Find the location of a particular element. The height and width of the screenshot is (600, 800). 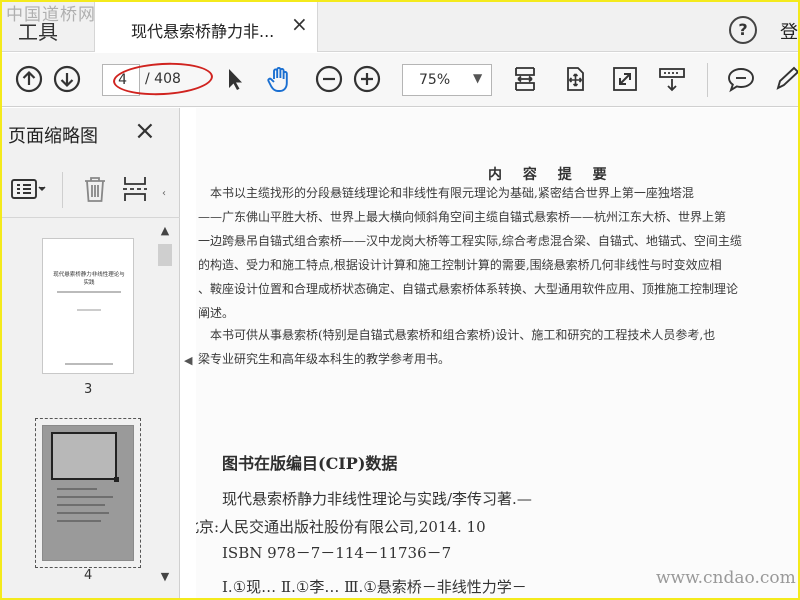

abstract-line: 梁专业研究生和高年级本科生的教学参考用书。 is located at coordinates (324, 359).